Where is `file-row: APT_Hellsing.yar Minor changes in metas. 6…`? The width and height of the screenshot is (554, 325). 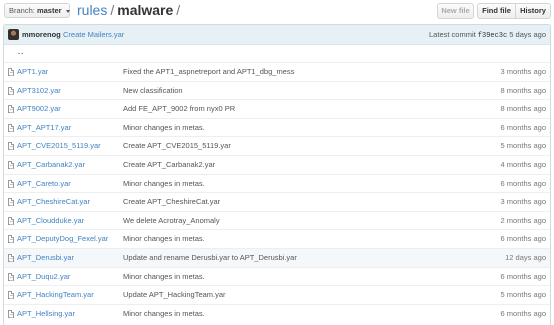
file-row: APT_Hellsing.yar Minor changes in metas. 6… is located at coordinates (277, 313).